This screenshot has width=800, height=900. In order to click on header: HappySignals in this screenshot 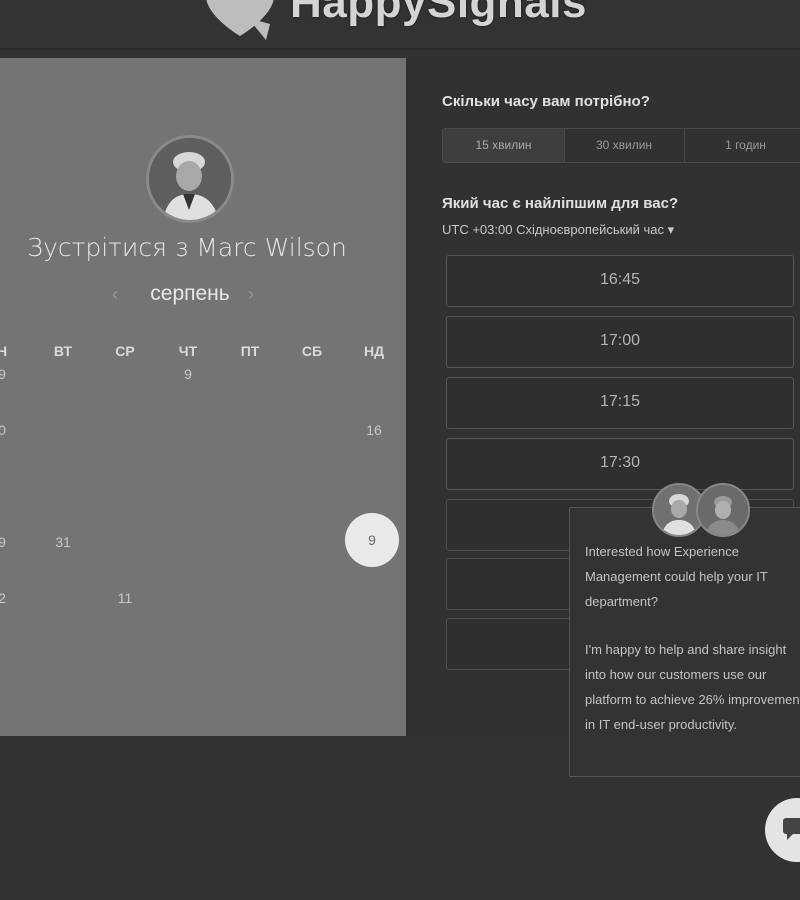, I will do `click(400, 25)`.